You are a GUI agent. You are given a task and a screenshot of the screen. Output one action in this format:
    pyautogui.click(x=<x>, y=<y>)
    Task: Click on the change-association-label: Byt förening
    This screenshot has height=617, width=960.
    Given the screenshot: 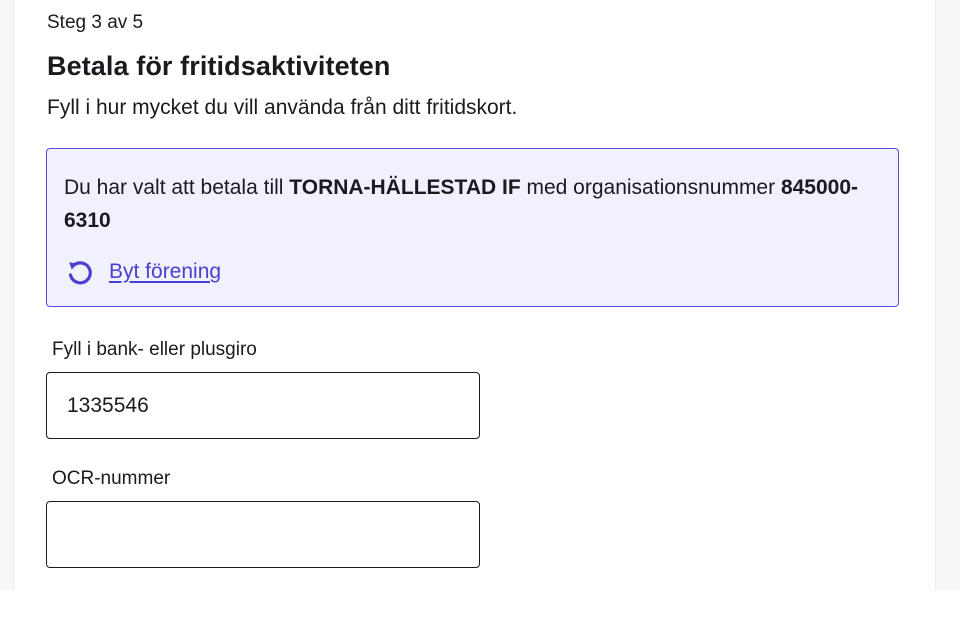 What is the action you would take?
    pyautogui.click(x=165, y=272)
    